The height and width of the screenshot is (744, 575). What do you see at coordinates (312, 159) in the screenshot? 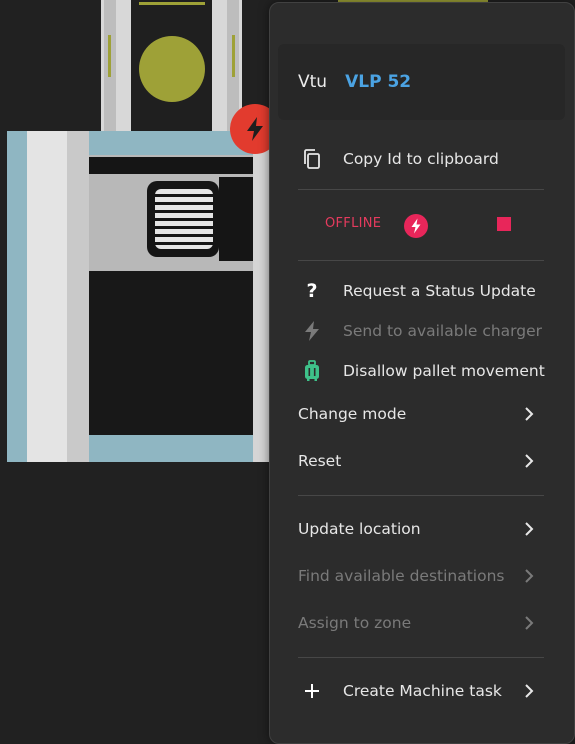
I see `copy-icon` at bounding box center [312, 159].